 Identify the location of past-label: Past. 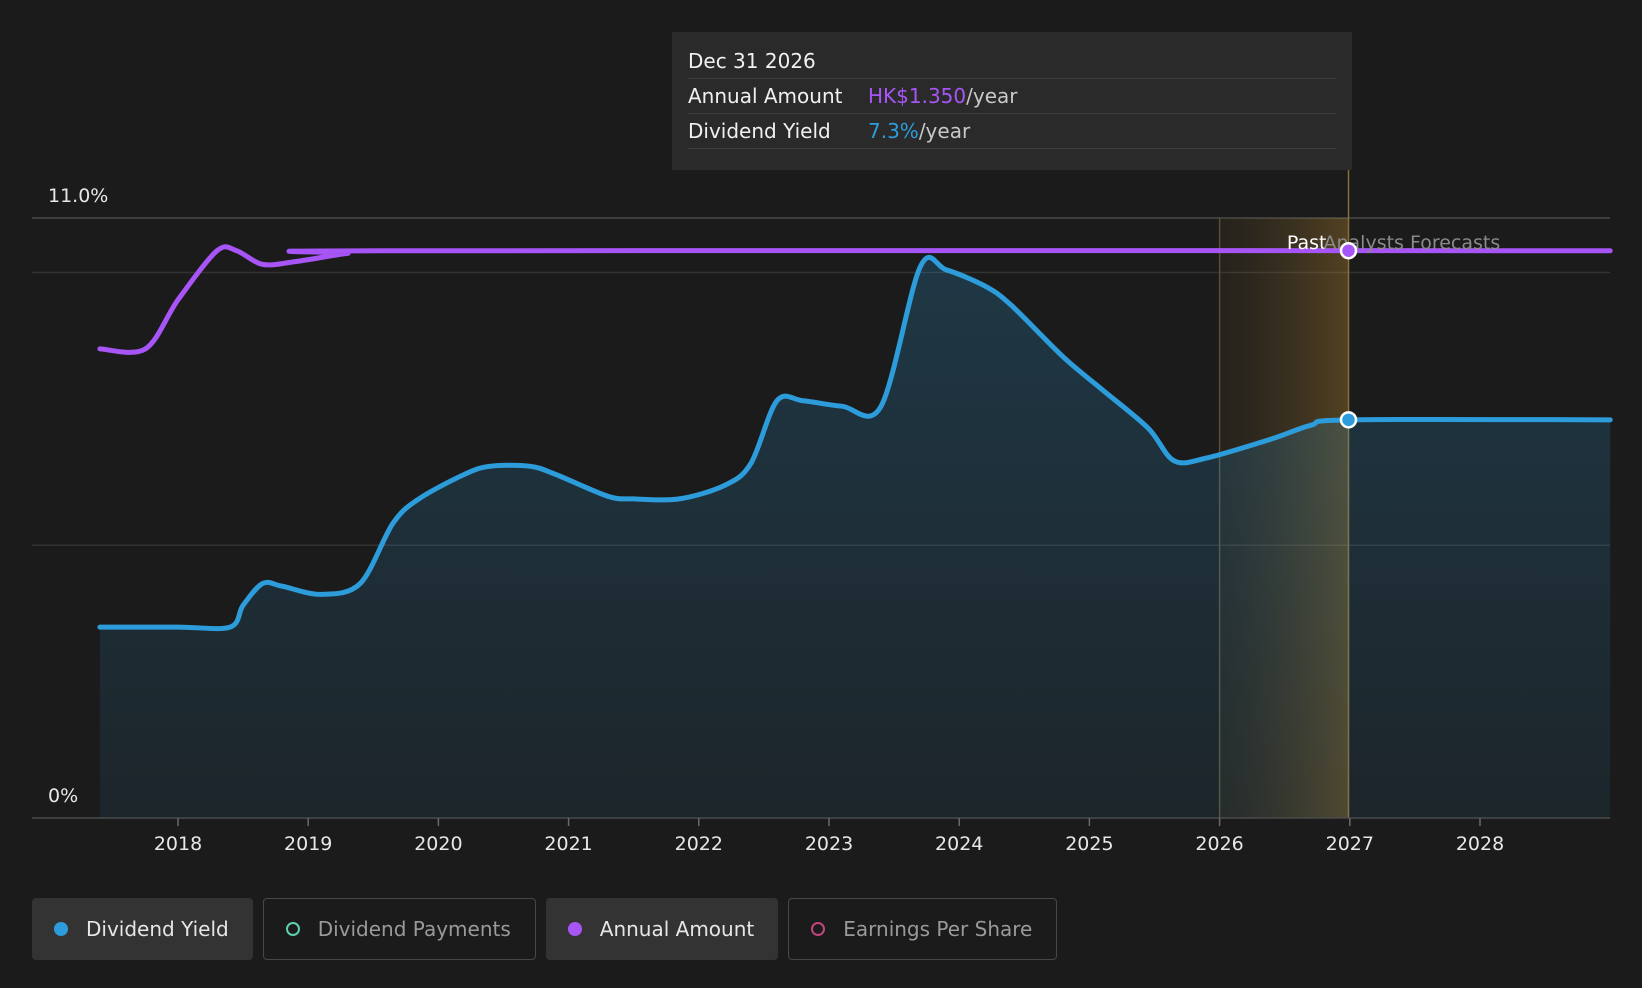
(1307, 243).